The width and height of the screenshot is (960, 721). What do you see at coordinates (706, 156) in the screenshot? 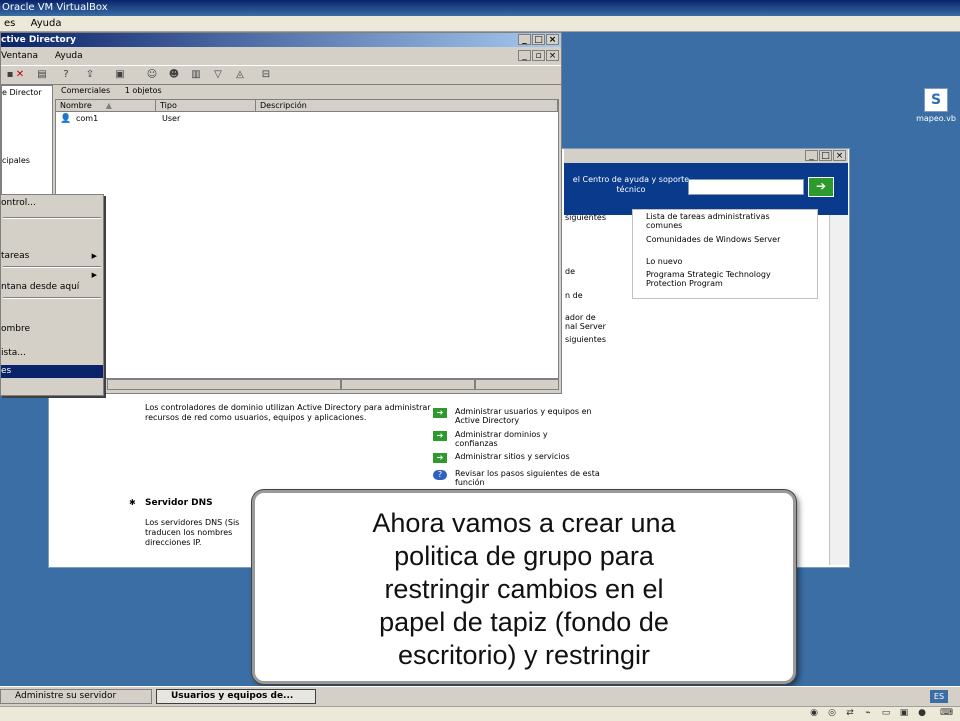
I see `manage-server-title-bar: _ □ ×` at bounding box center [706, 156].